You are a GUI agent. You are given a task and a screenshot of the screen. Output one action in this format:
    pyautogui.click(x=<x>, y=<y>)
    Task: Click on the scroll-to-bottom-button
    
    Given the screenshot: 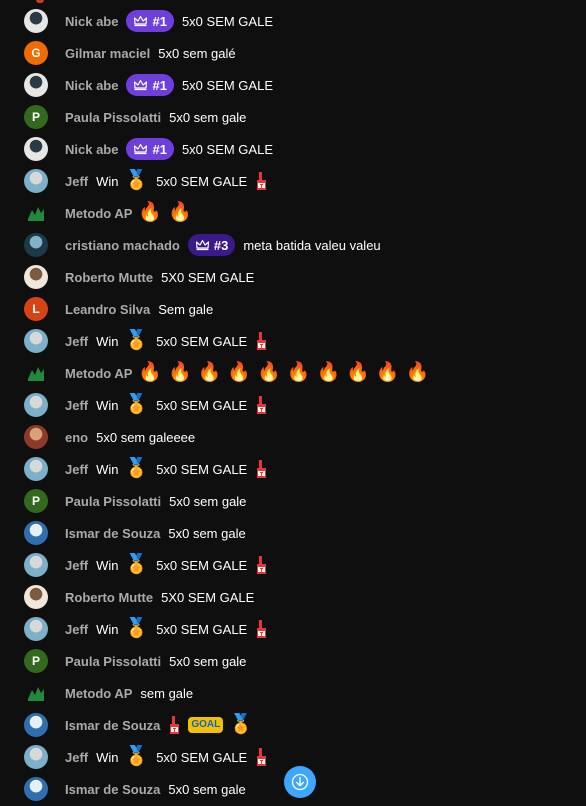 What is the action you would take?
    pyautogui.click(x=300, y=782)
    